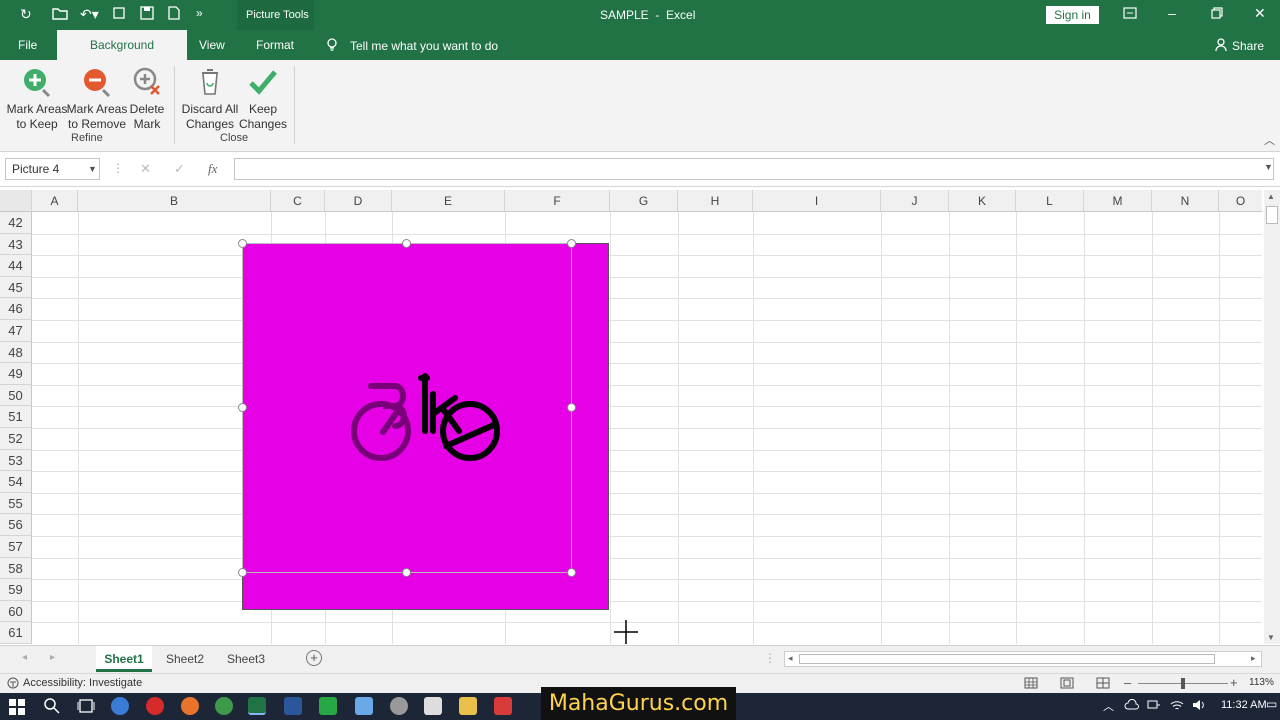 This screenshot has width=1280, height=720. Describe the element at coordinates (27, 45) in the screenshot. I see `tab-file: File` at that location.